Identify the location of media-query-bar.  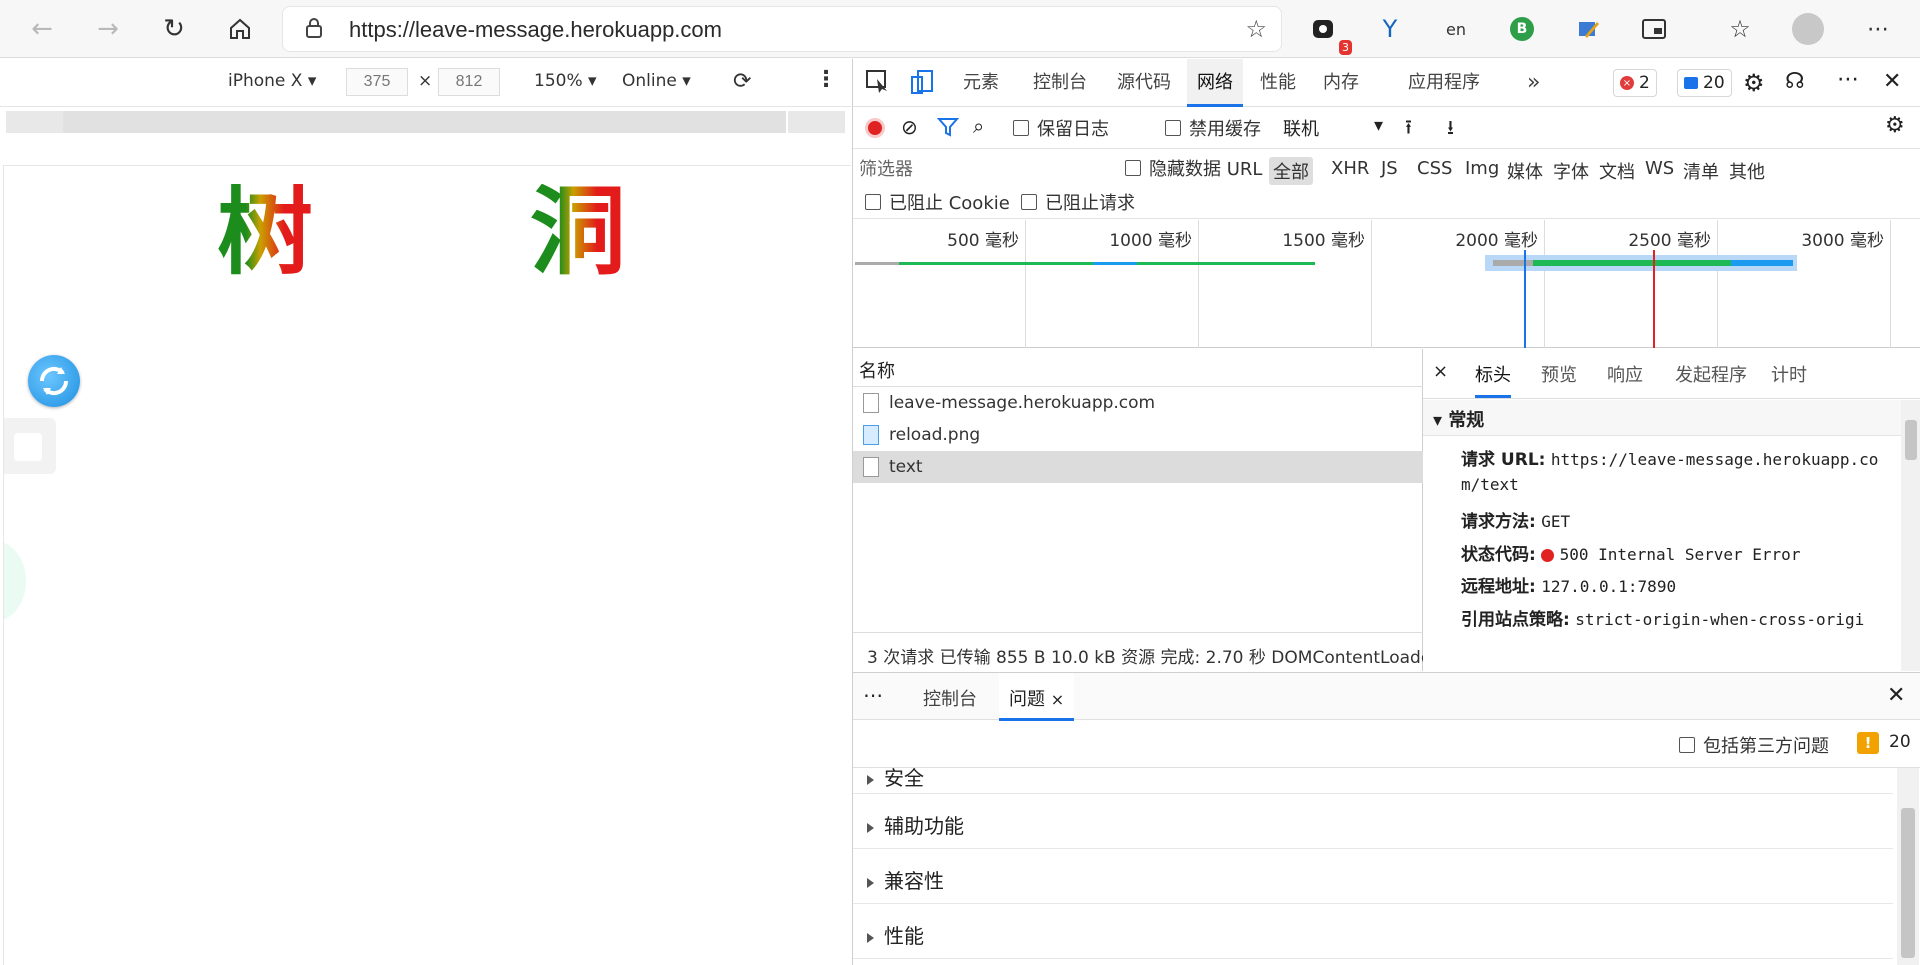
(425, 122).